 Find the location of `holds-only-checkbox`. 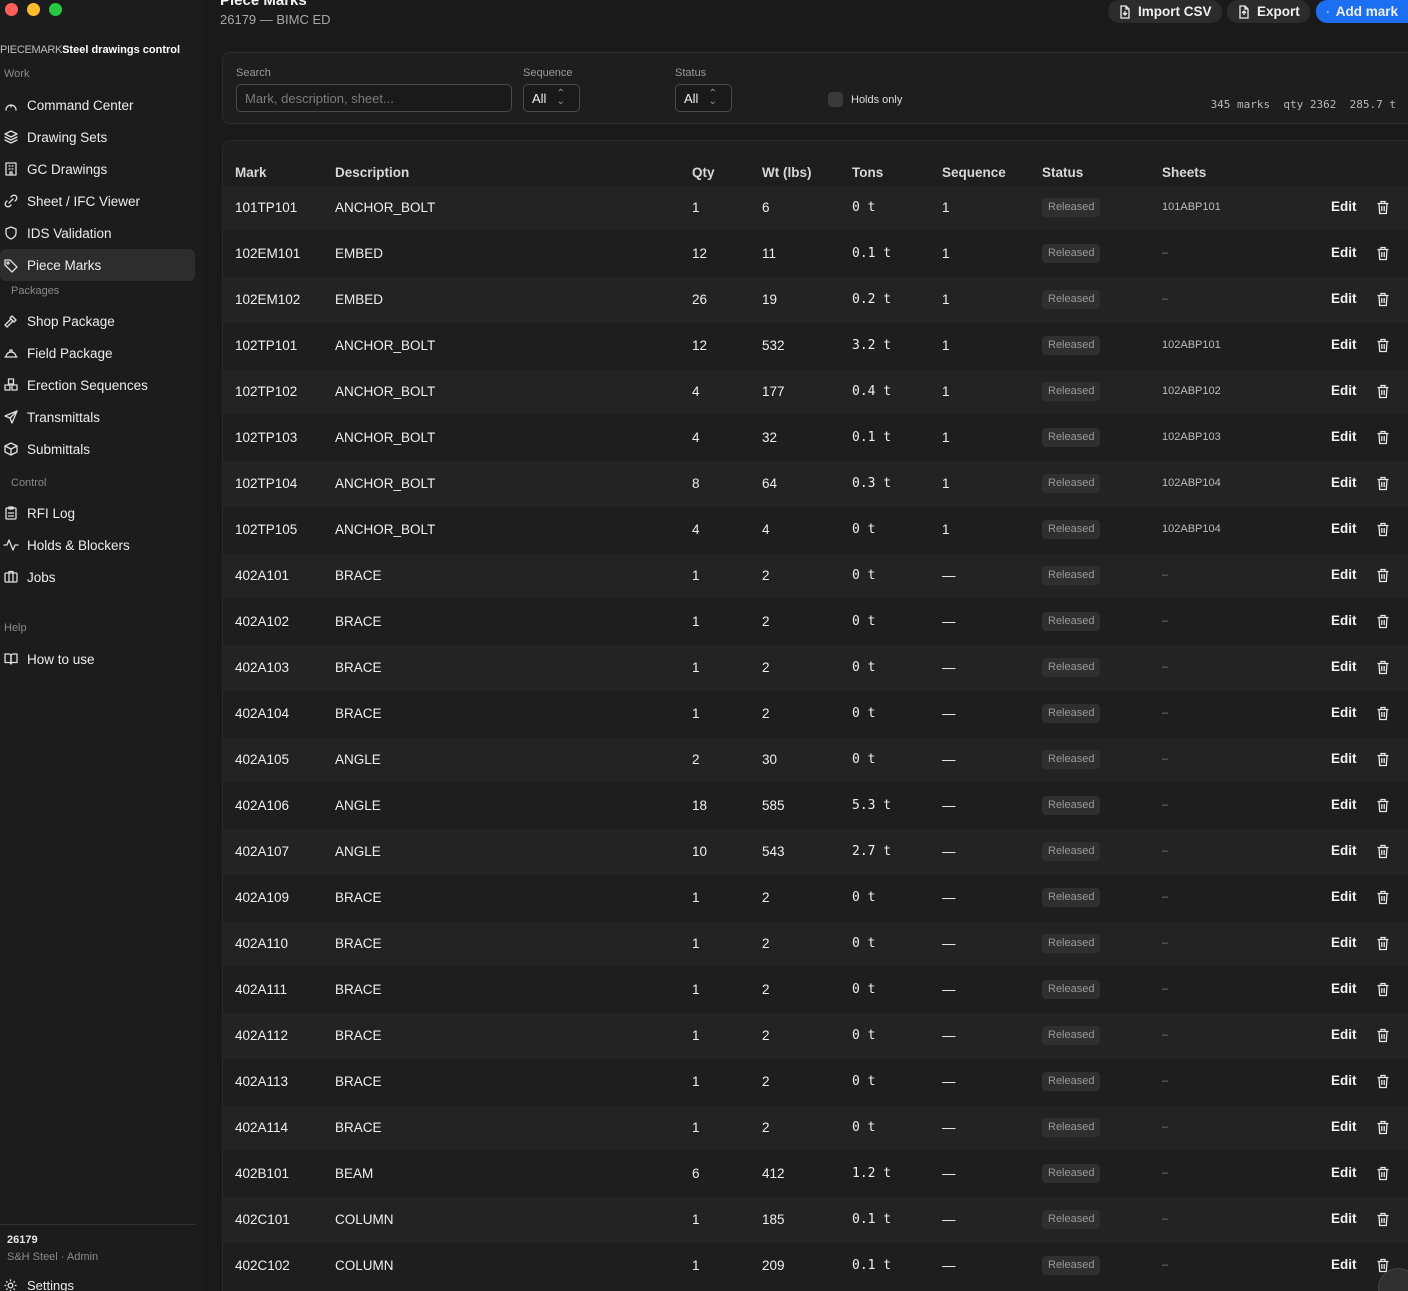

holds-only-checkbox is located at coordinates (835, 99).